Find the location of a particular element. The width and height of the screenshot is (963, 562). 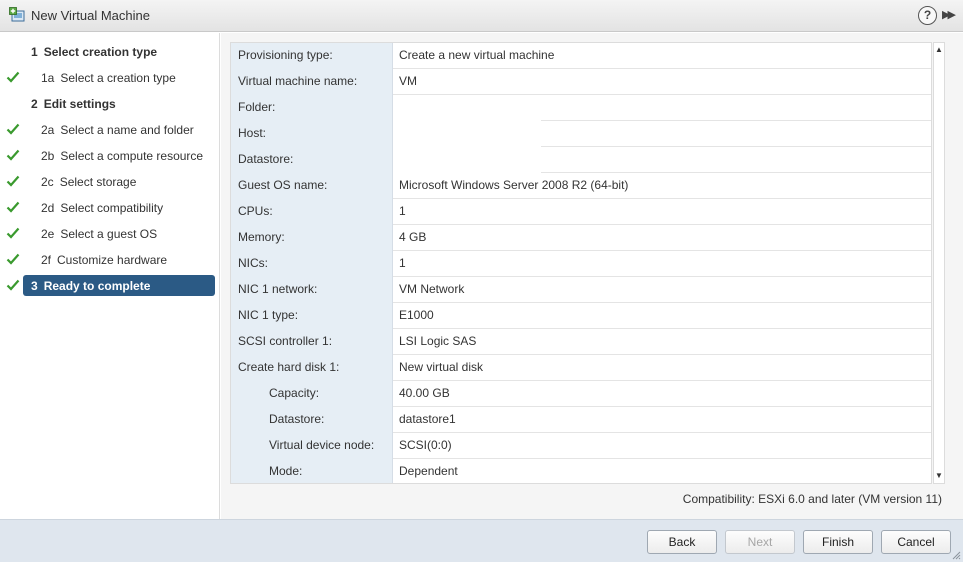

wizard-step-2b: 2b Select a compute resource is located at coordinates (110, 156).